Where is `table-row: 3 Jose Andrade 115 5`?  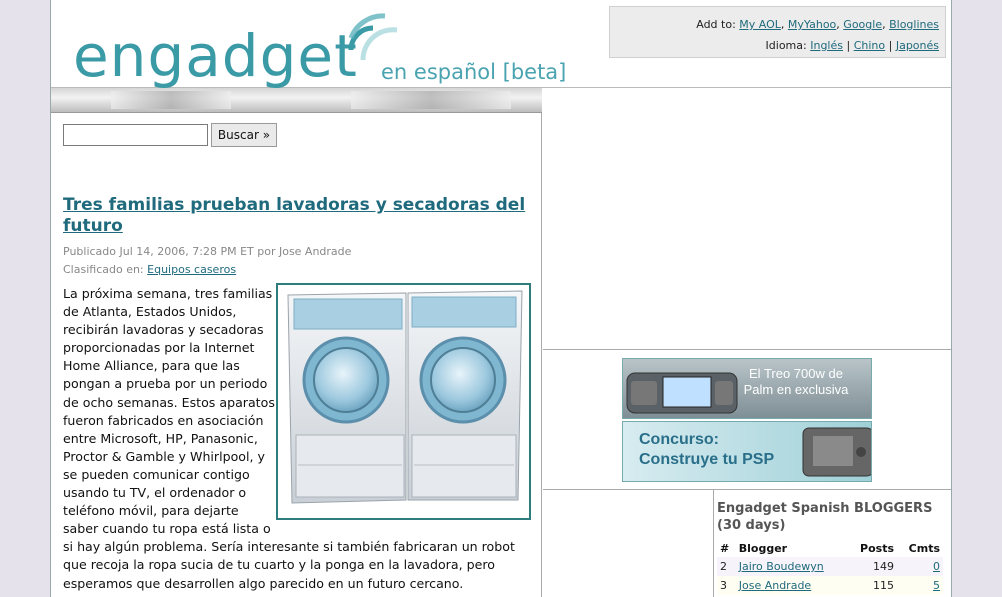 table-row: 3 Jose Andrade 115 5 is located at coordinates (830, 585).